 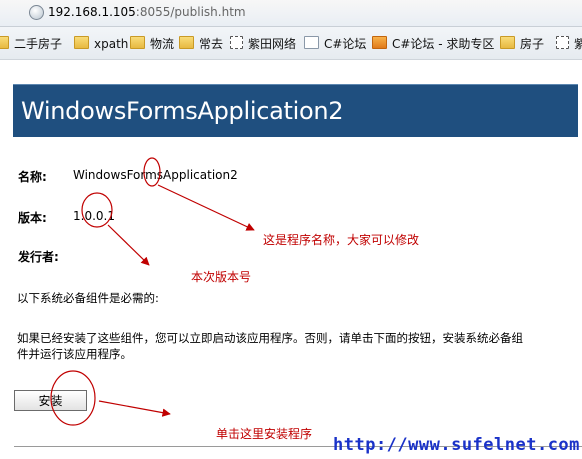 What do you see at coordinates (456, 445) in the screenshot?
I see `watermark-text: http://www.sufelnet.com` at bounding box center [456, 445].